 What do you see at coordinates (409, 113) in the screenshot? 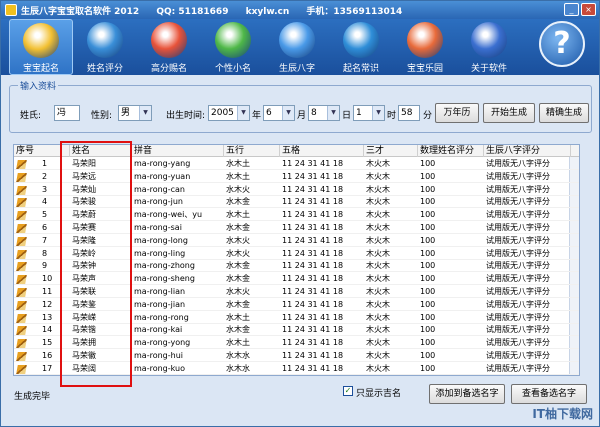
I see `minute-input: 58` at bounding box center [409, 113].